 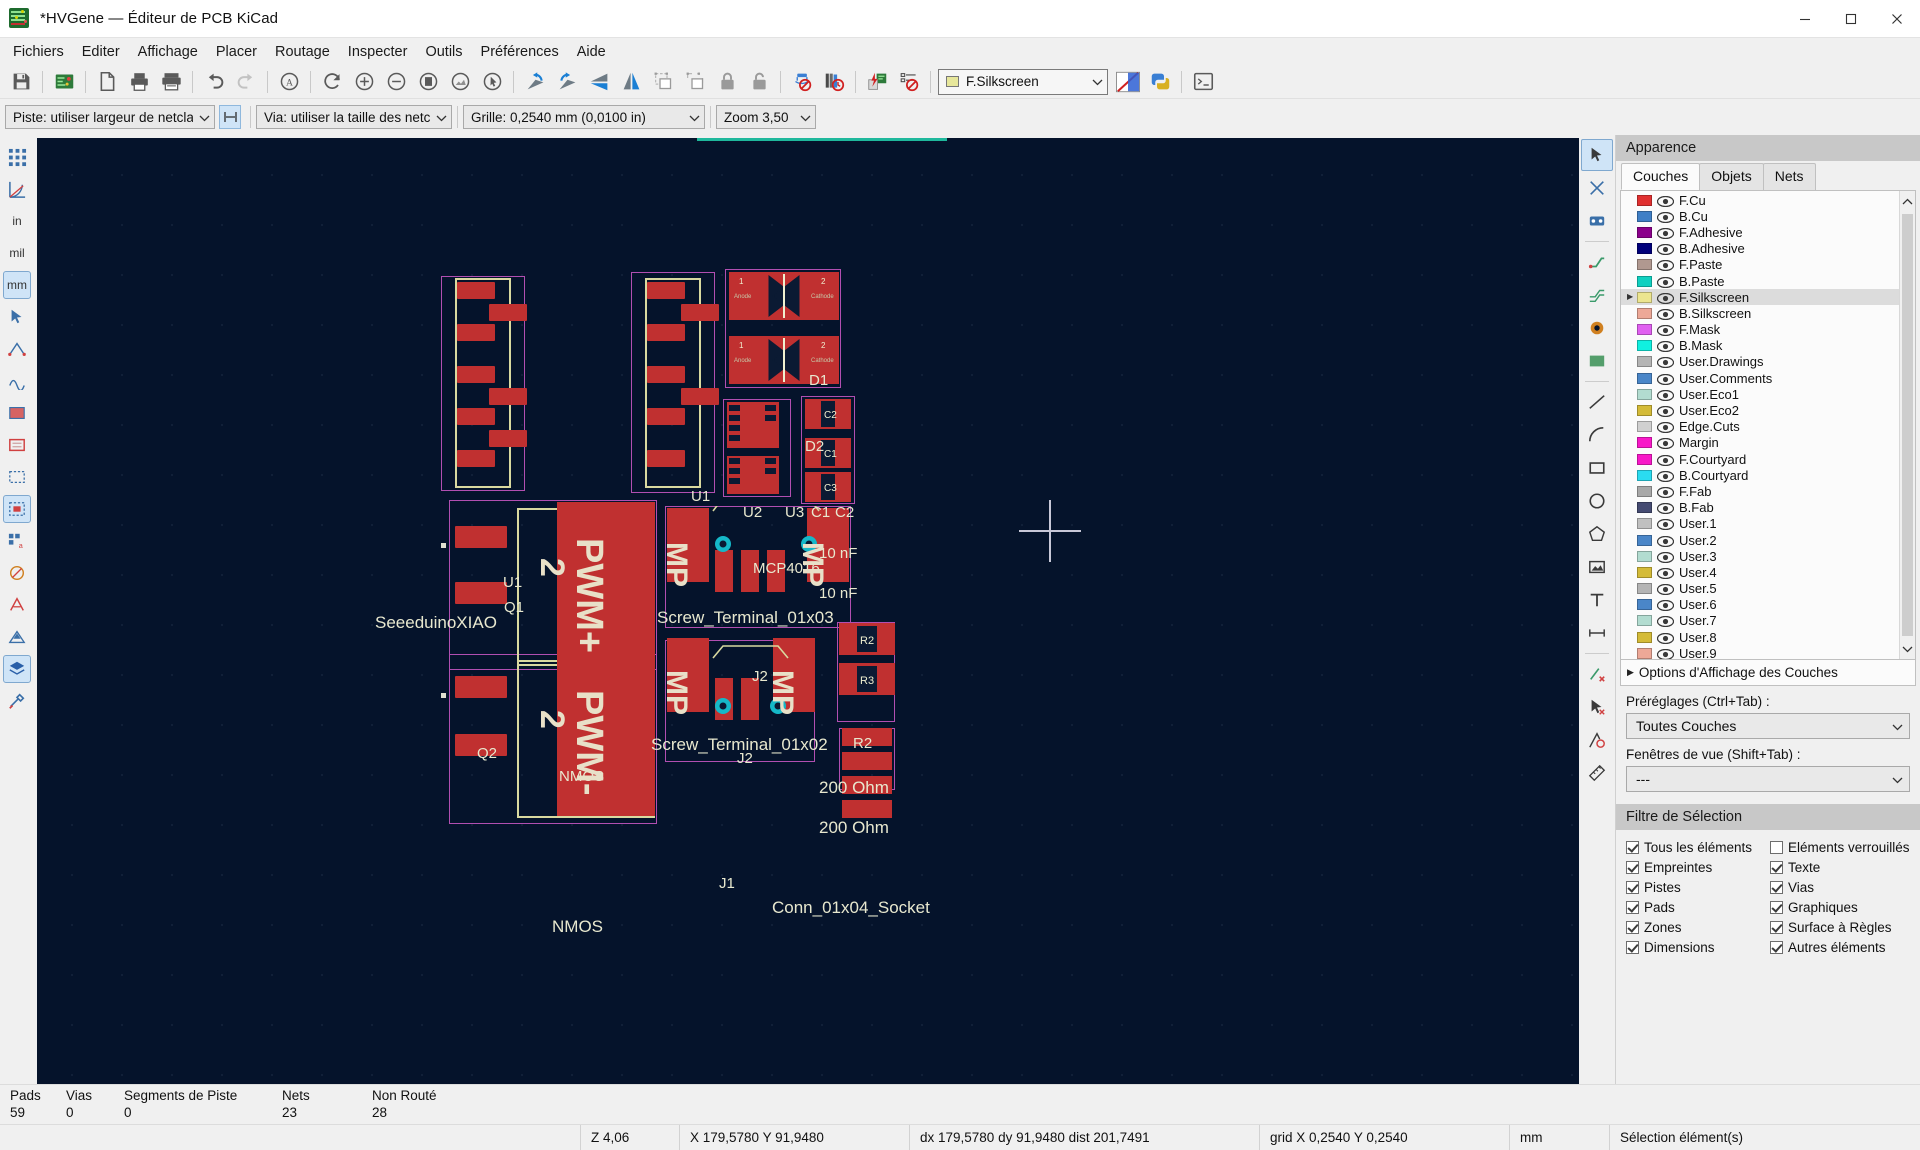 I want to click on zoom-selection-icon, so click(x=492, y=82).